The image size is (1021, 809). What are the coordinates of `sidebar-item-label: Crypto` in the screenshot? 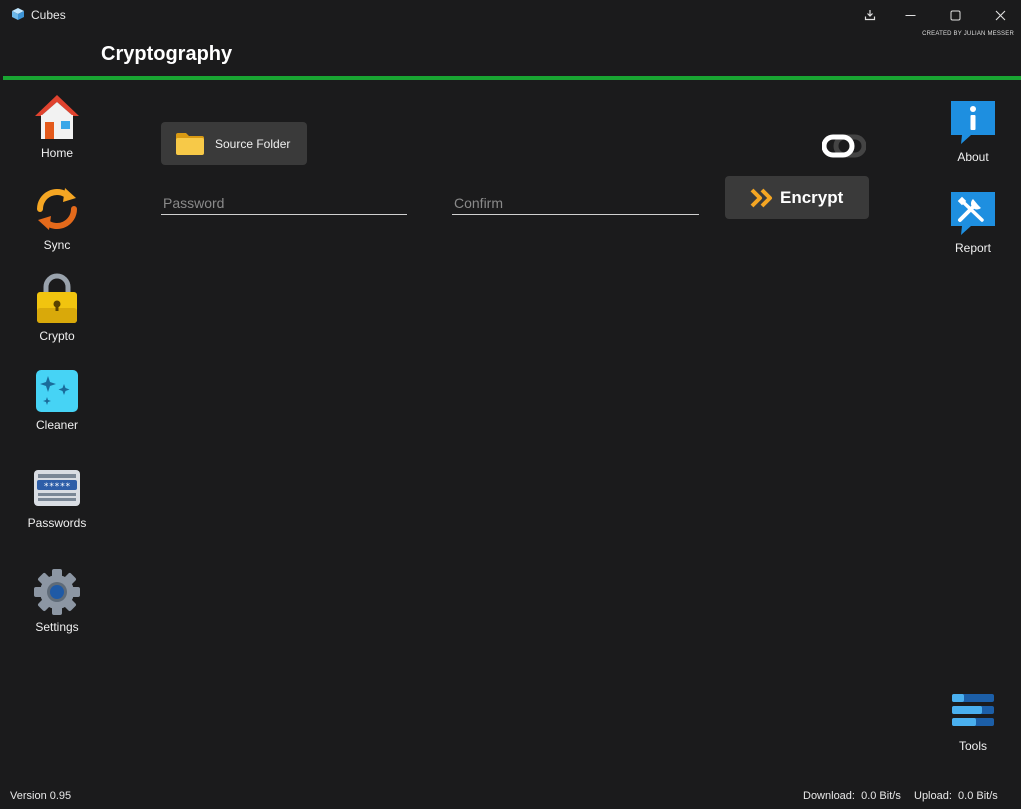 It's located at (57, 336).